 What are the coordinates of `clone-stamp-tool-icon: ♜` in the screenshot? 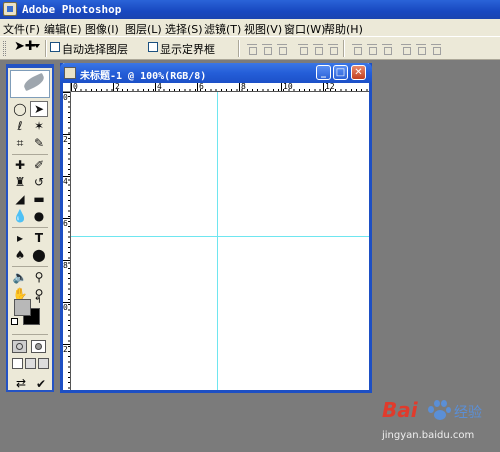 It's located at (20, 182).